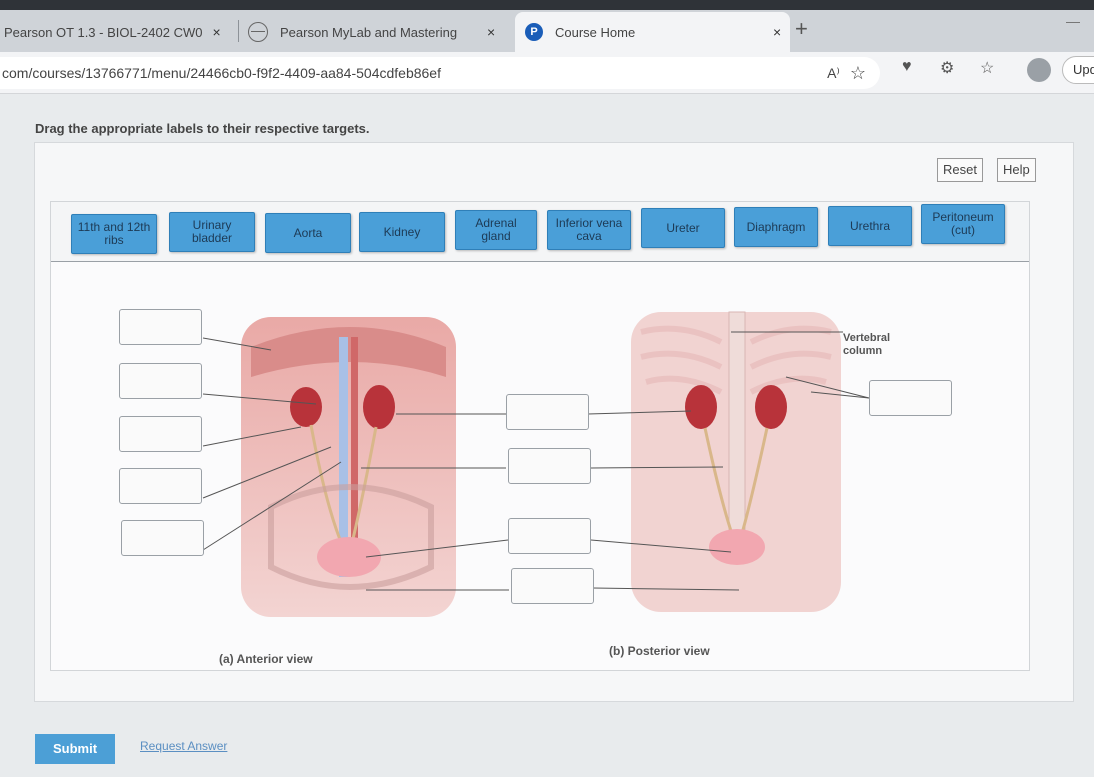 Image resolution: width=1094 pixels, height=777 pixels. I want to click on read-aloud-icon: A⁾, so click(833, 73).